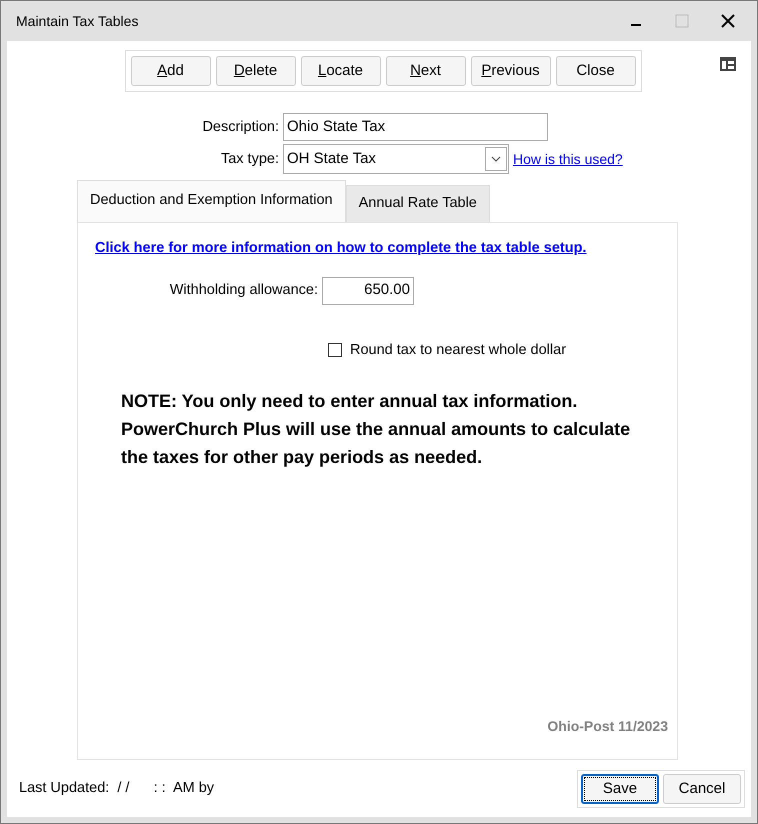 The image size is (758, 824). I want to click on note-text: NOTE: You only need to enter annual tax information. PowerChurch Plus will use the annual amounts to calculate the taxes for other pay periods as needed., so click(376, 430).